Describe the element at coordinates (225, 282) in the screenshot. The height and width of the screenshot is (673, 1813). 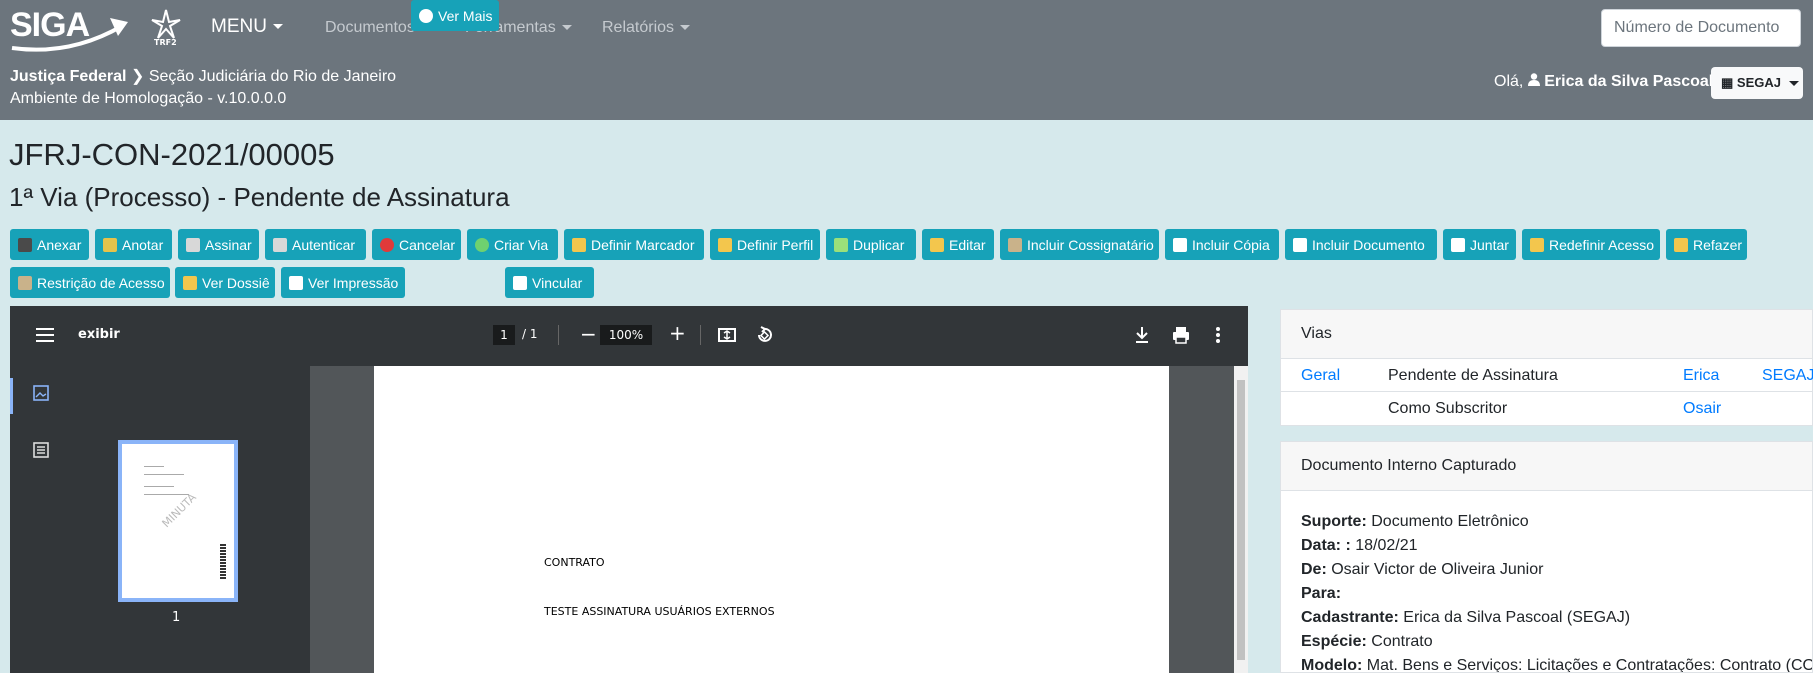
I see `ver-dossie-button: Ver Dossiê` at that location.